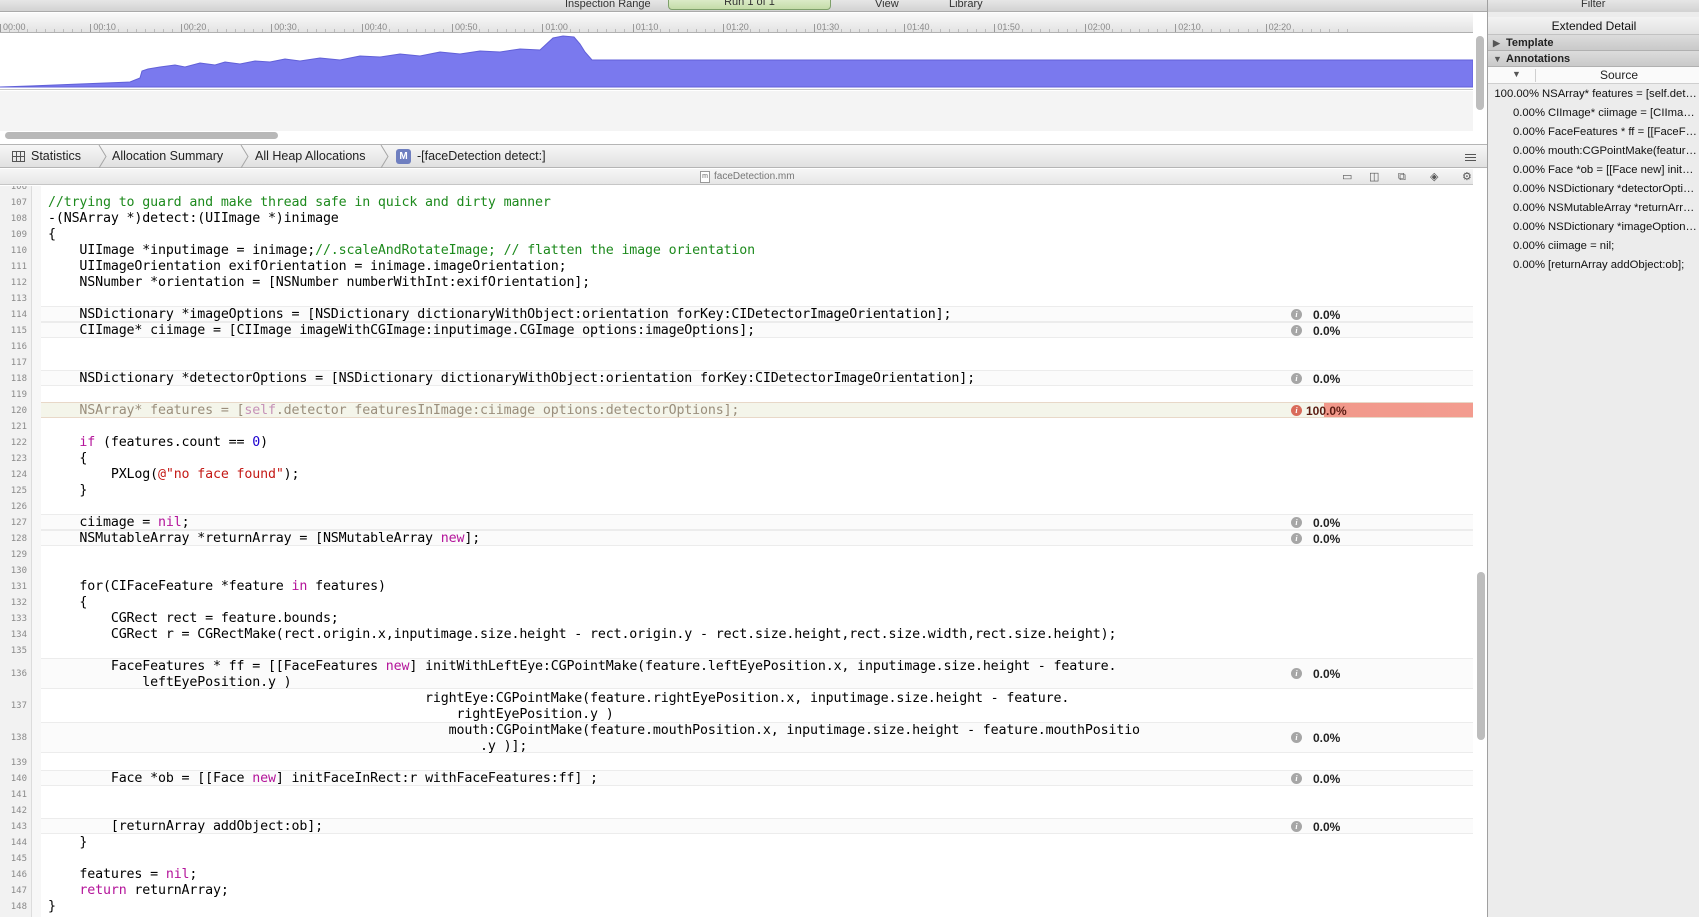  I want to click on filter-label: Filter, so click(1593, 5).